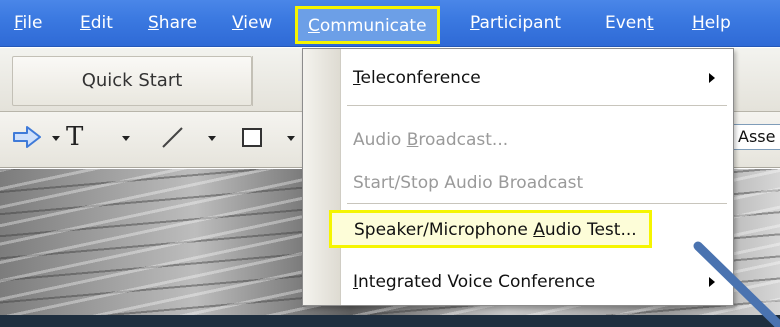 This screenshot has height=327, width=780. I want to click on menu-help: Help, so click(711, 24).